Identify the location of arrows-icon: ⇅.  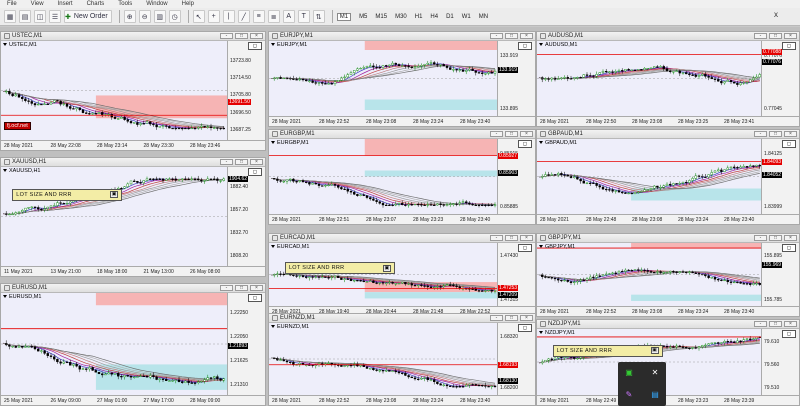
(318, 16).